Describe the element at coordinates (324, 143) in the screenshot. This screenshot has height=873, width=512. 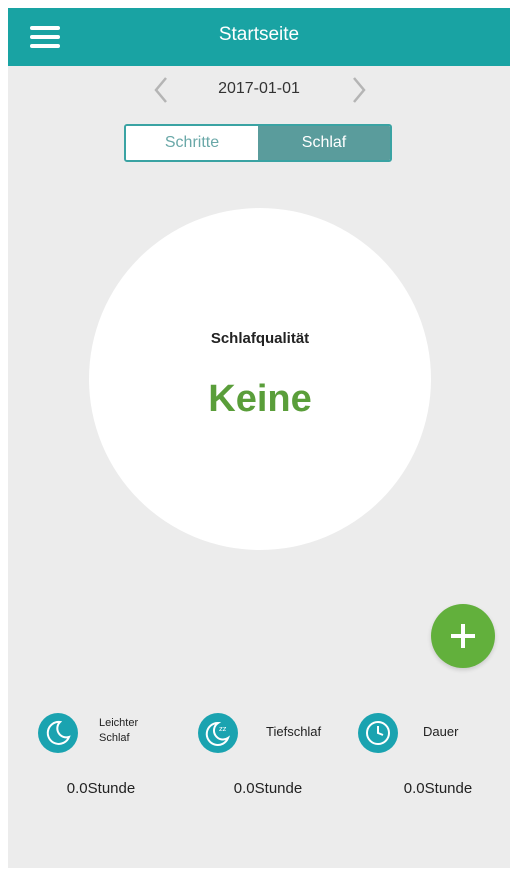
I see `tab-schlaf: Schlaf` at that location.